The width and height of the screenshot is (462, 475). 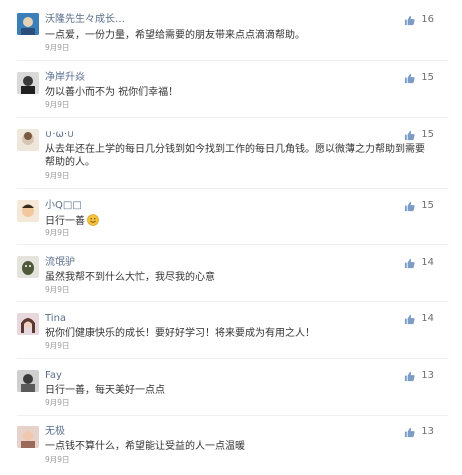 What do you see at coordinates (65, 221) in the screenshot?
I see `comment-text-content: 日行一善` at bounding box center [65, 221].